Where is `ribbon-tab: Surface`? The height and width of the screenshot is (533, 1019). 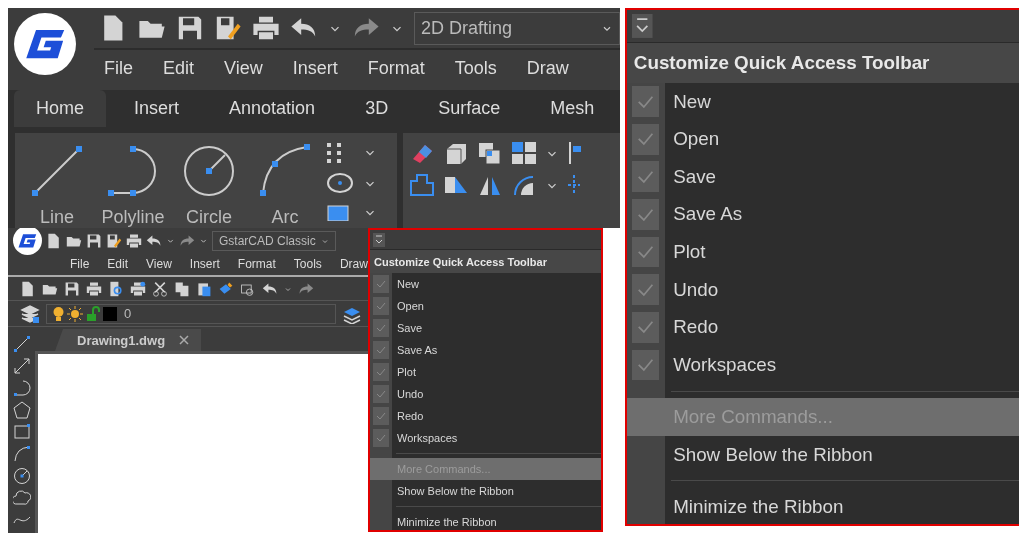 ribbon-tab: Surface is located at coordinates (469, 108).